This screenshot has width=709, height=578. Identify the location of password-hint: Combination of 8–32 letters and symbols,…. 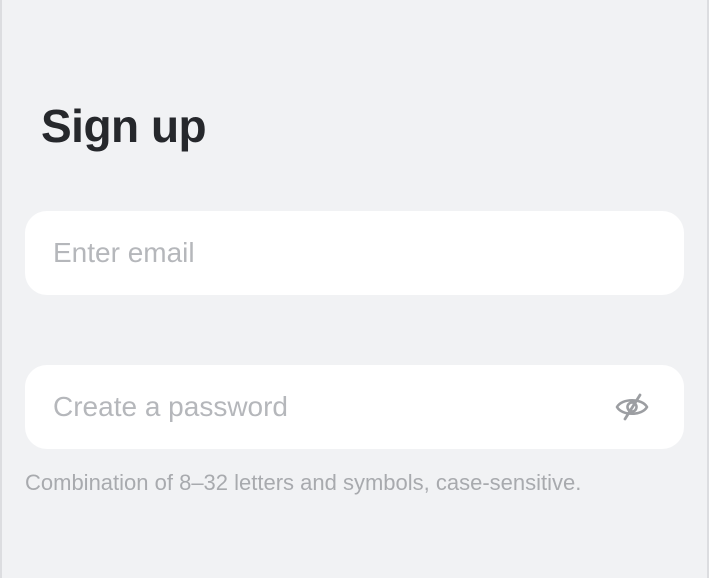
(303, 482).